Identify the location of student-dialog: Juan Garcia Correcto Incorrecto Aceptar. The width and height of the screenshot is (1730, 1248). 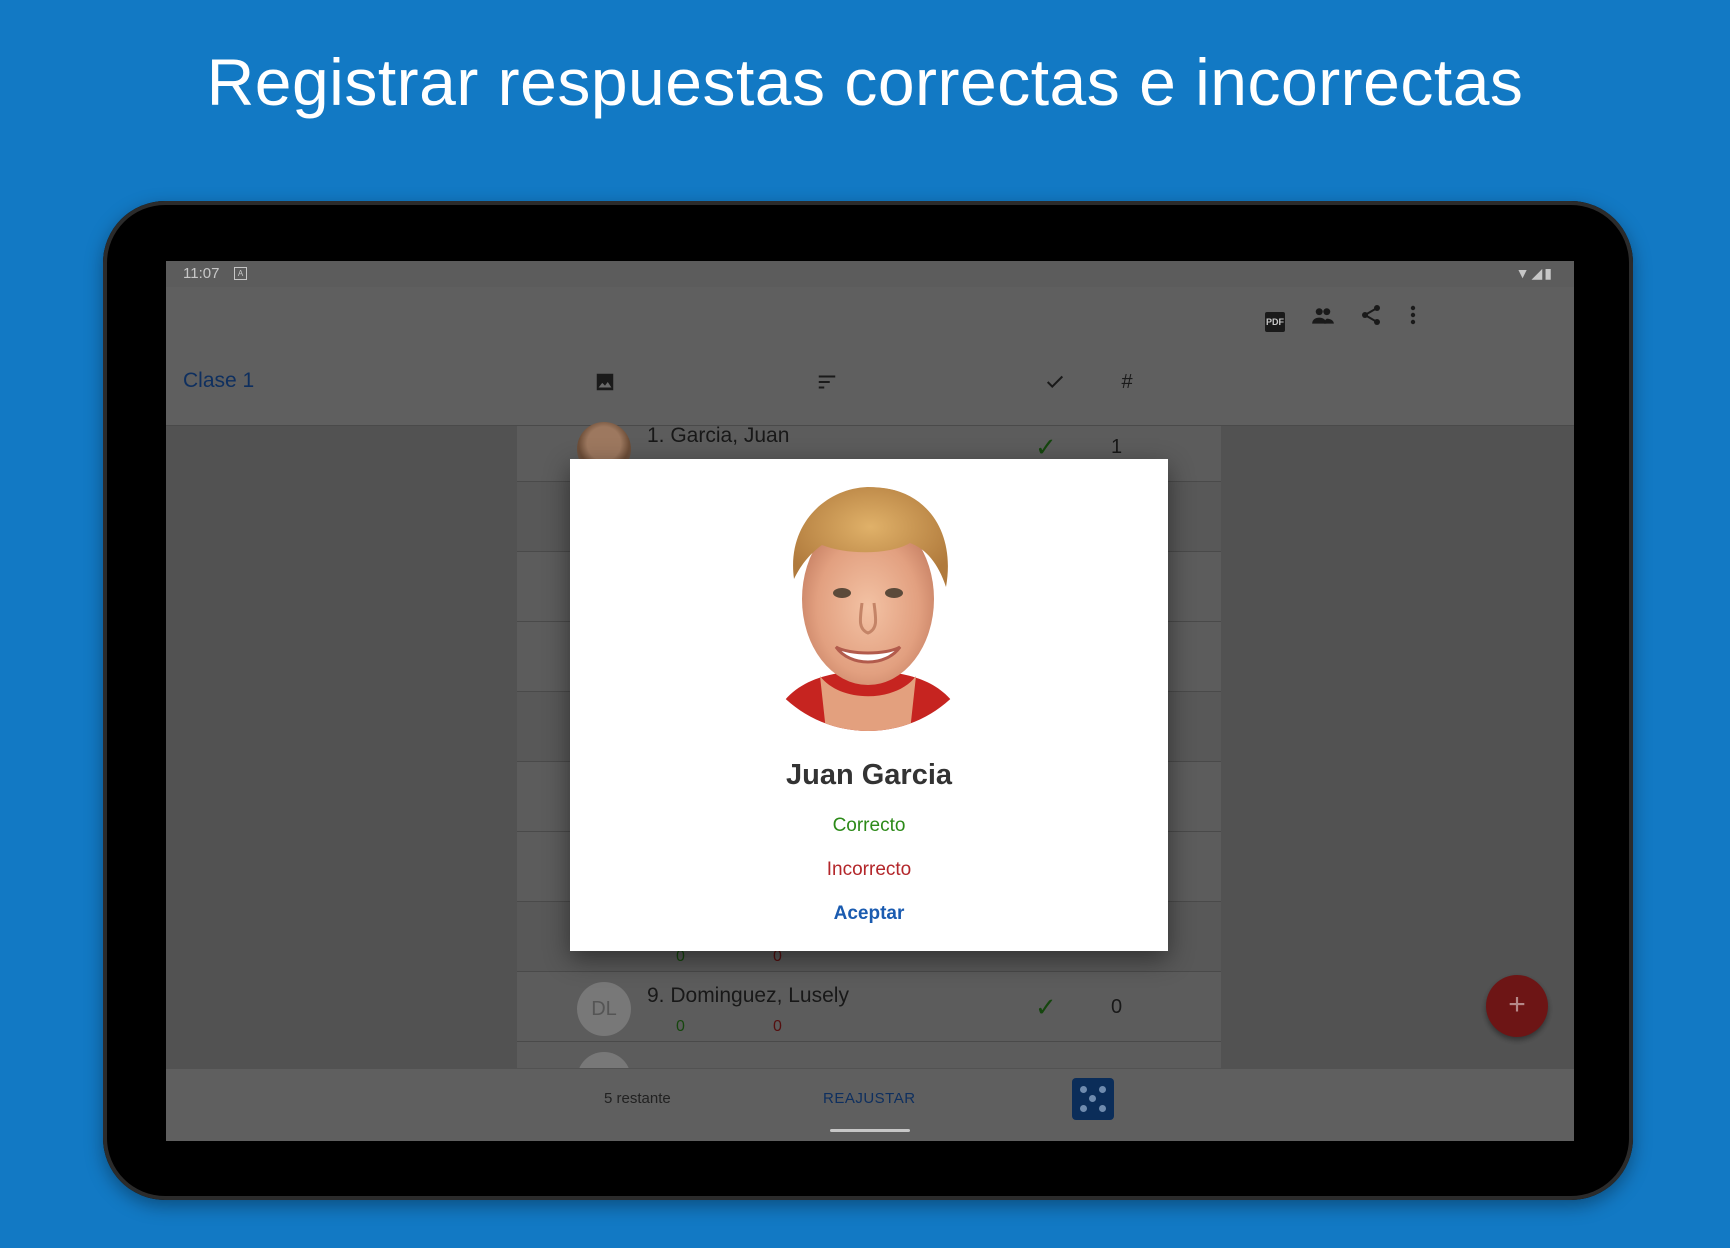
(869, 705).